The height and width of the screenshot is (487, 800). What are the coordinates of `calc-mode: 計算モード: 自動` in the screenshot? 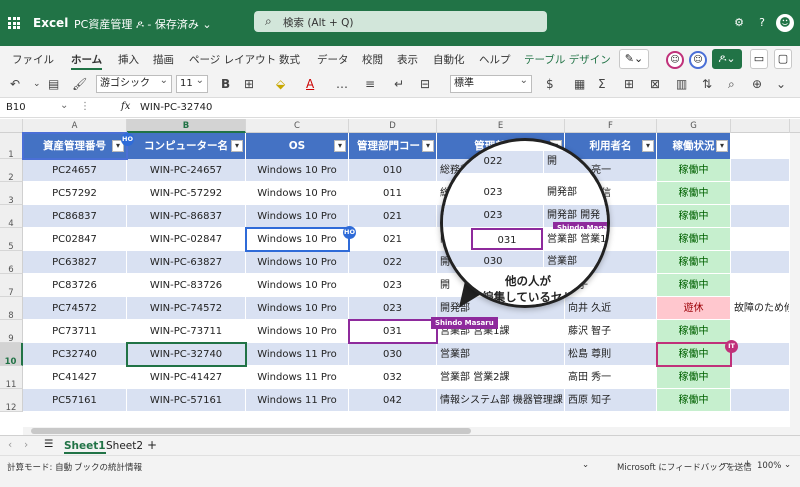 It's located at (39, 467).